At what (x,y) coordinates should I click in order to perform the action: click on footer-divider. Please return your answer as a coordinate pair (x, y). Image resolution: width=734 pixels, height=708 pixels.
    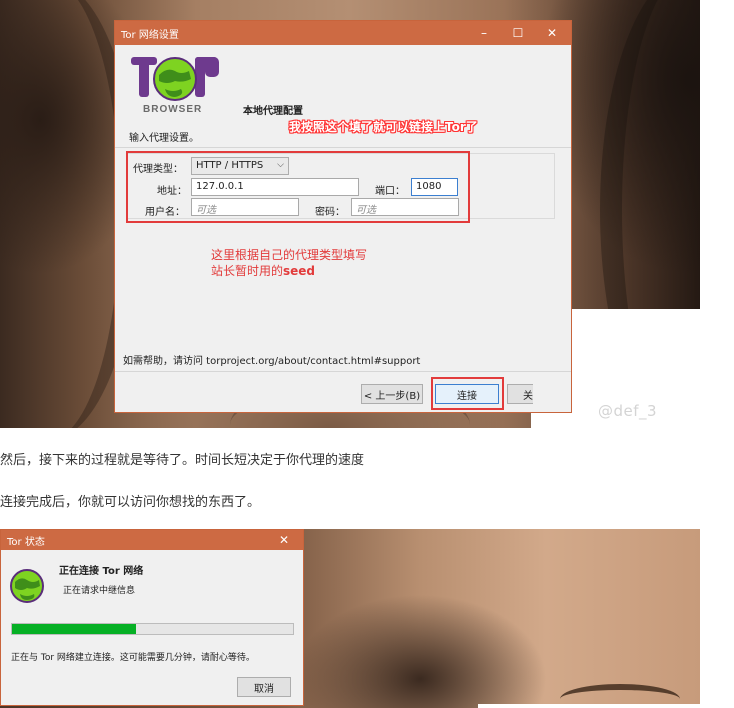
    Looking at the image, I should click on (343, 371).